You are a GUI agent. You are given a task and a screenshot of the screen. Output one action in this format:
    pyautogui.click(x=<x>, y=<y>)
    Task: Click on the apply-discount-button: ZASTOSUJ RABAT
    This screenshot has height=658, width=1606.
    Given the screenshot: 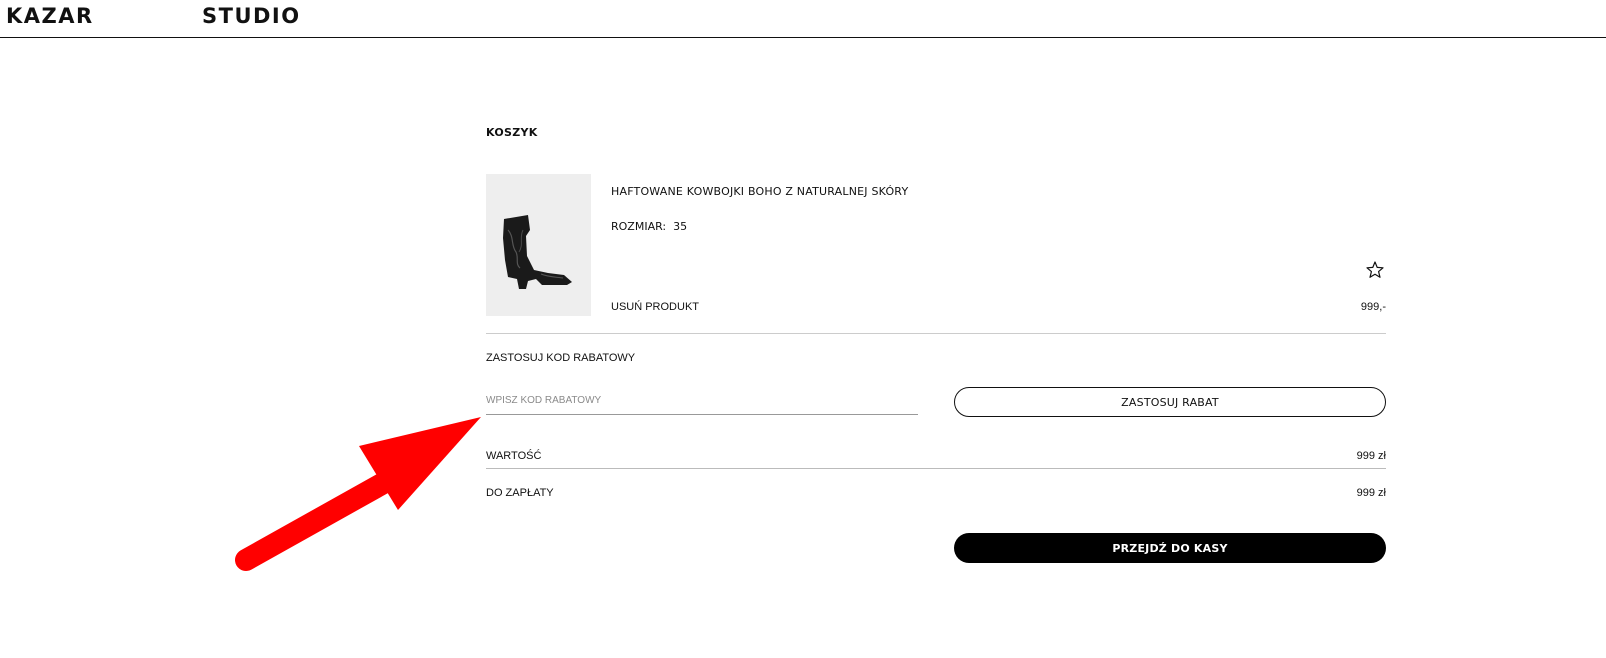 What is the action you would take?
    pyautogui.click(x=1170, y=402)
    